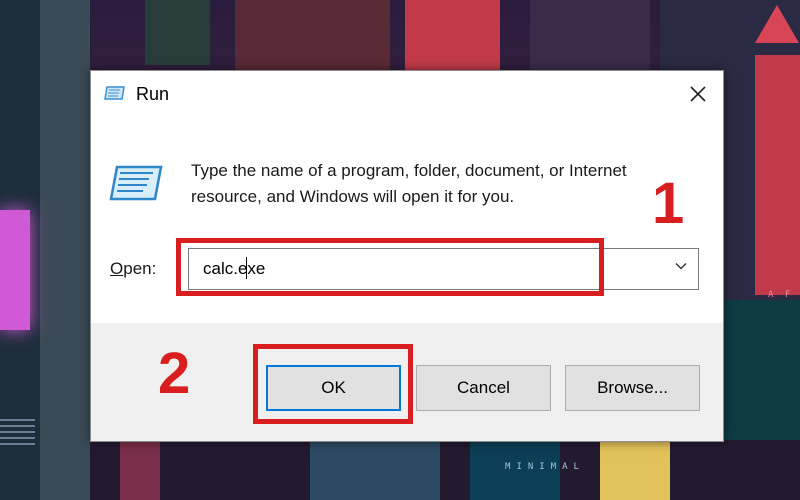  I want to click on wallpaper-minimal-text: MINIMAL, so click(545, 467).